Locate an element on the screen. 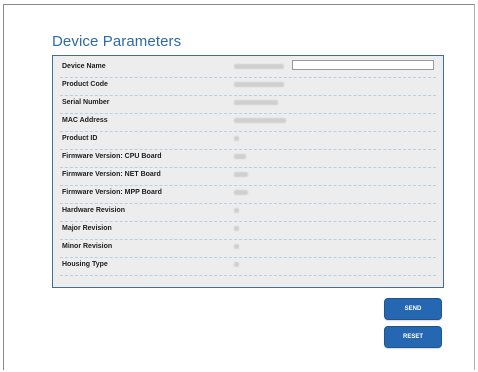  param-label: Product ID is located at coordinates (80, 138).